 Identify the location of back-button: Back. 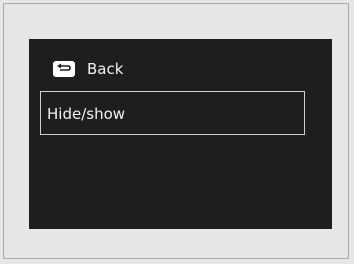
(88, 69).